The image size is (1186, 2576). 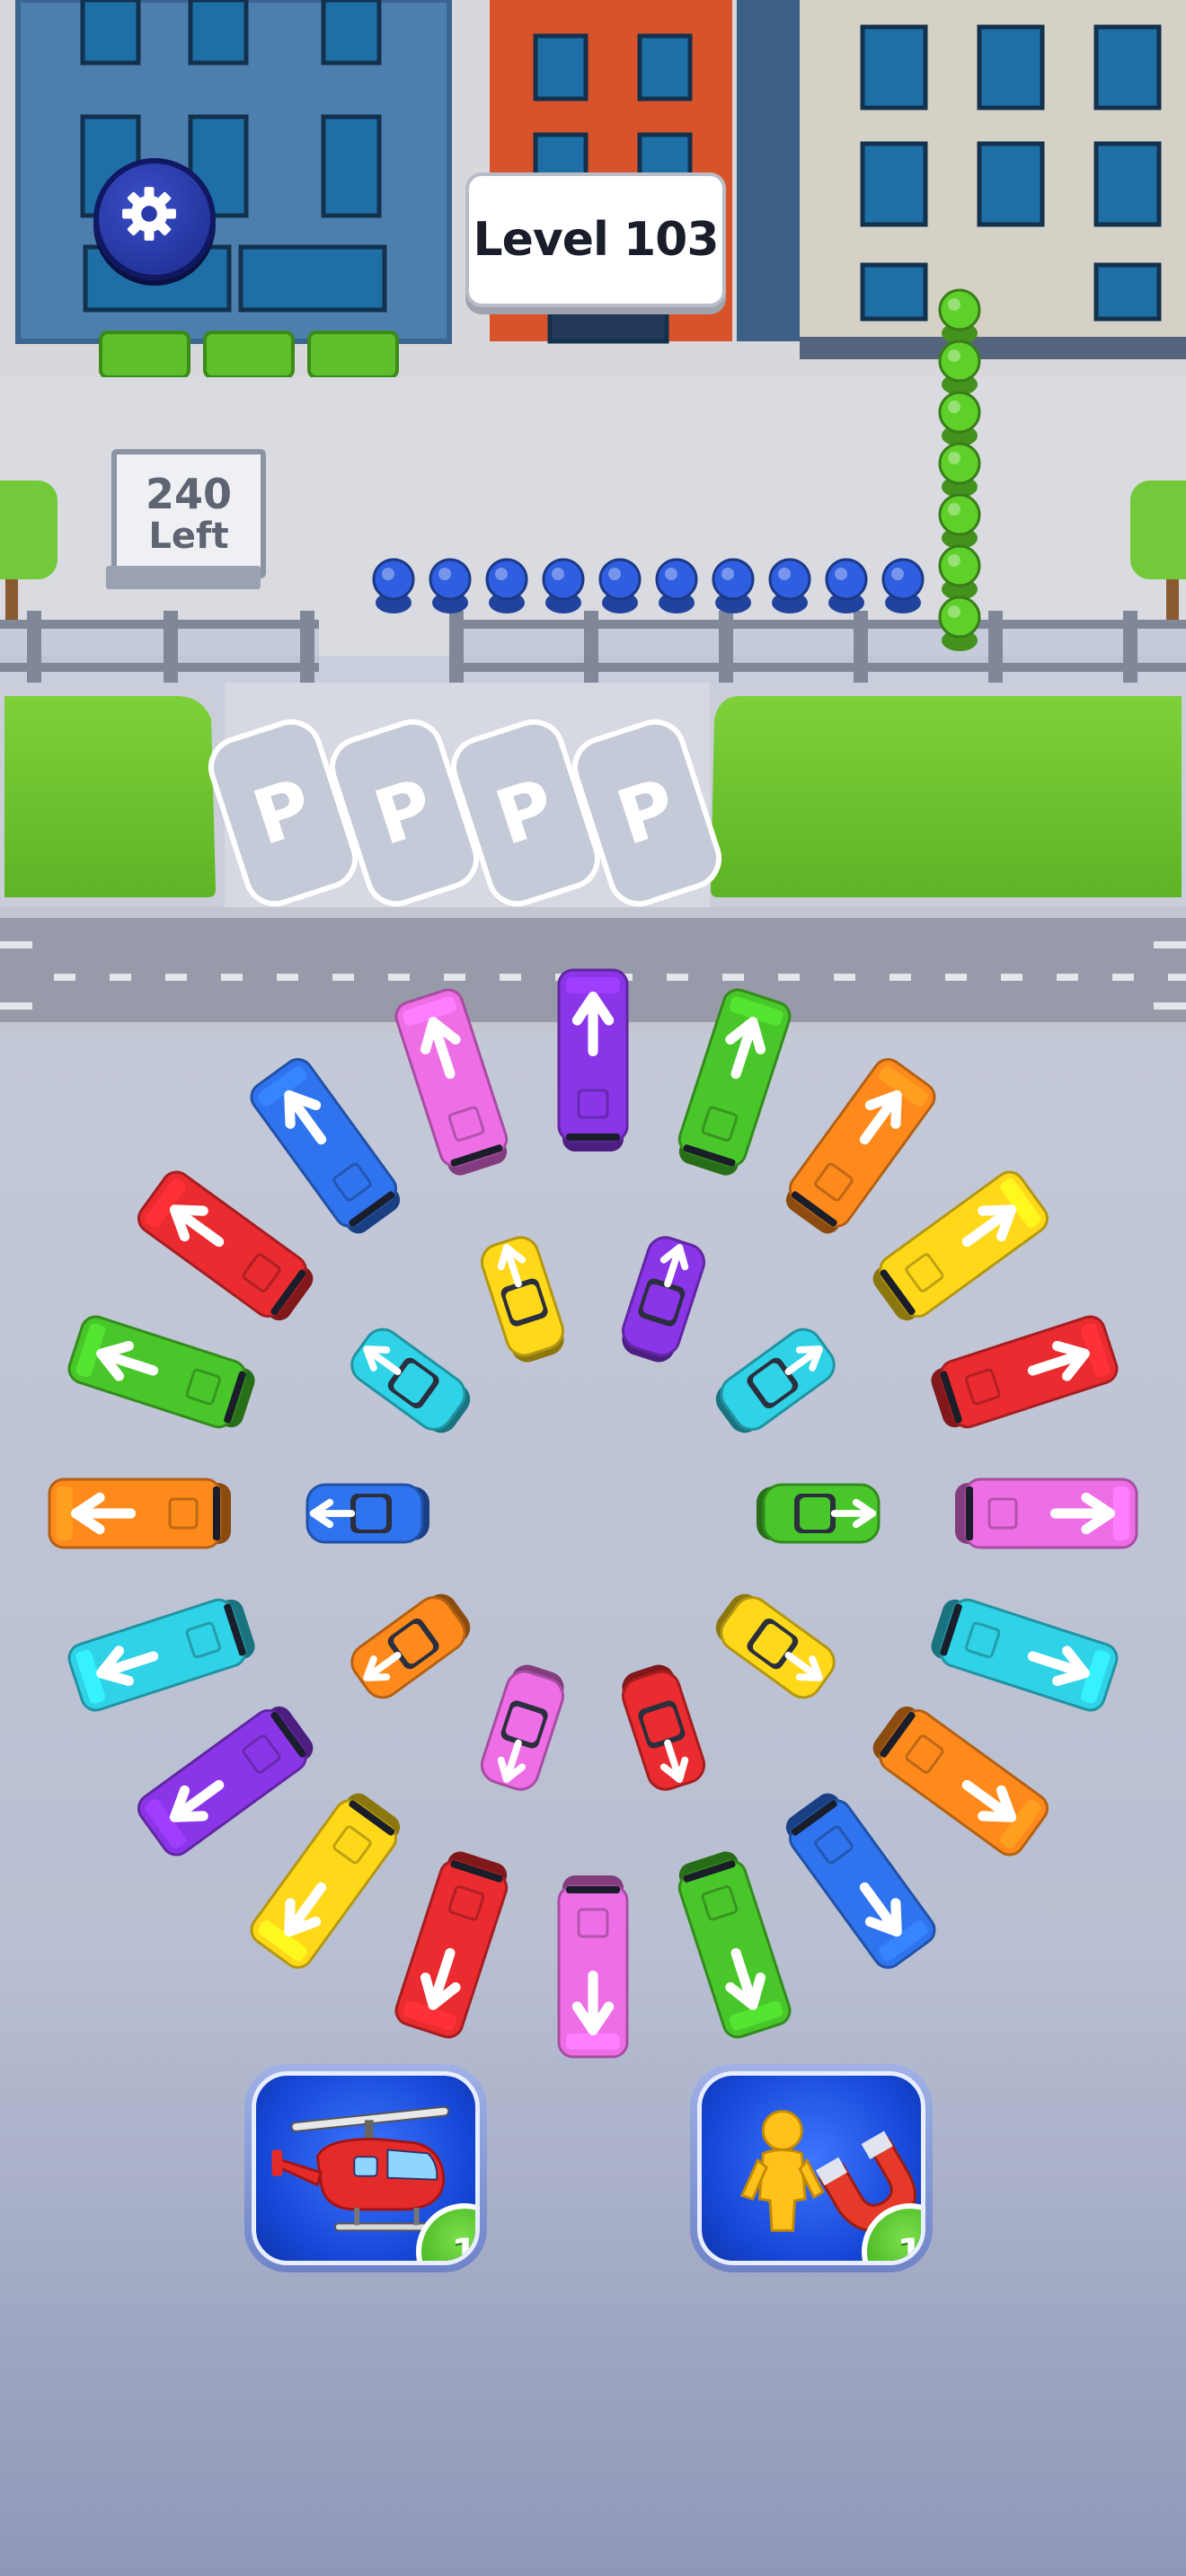 I want to click on remaining-count: 240, so click(x=189, y=494).